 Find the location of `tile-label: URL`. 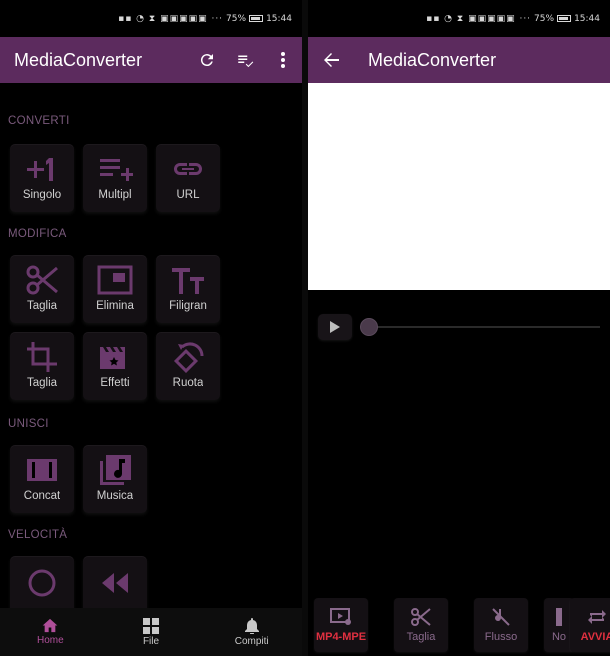

tile-label: URL is located at coordinates (188, 195).